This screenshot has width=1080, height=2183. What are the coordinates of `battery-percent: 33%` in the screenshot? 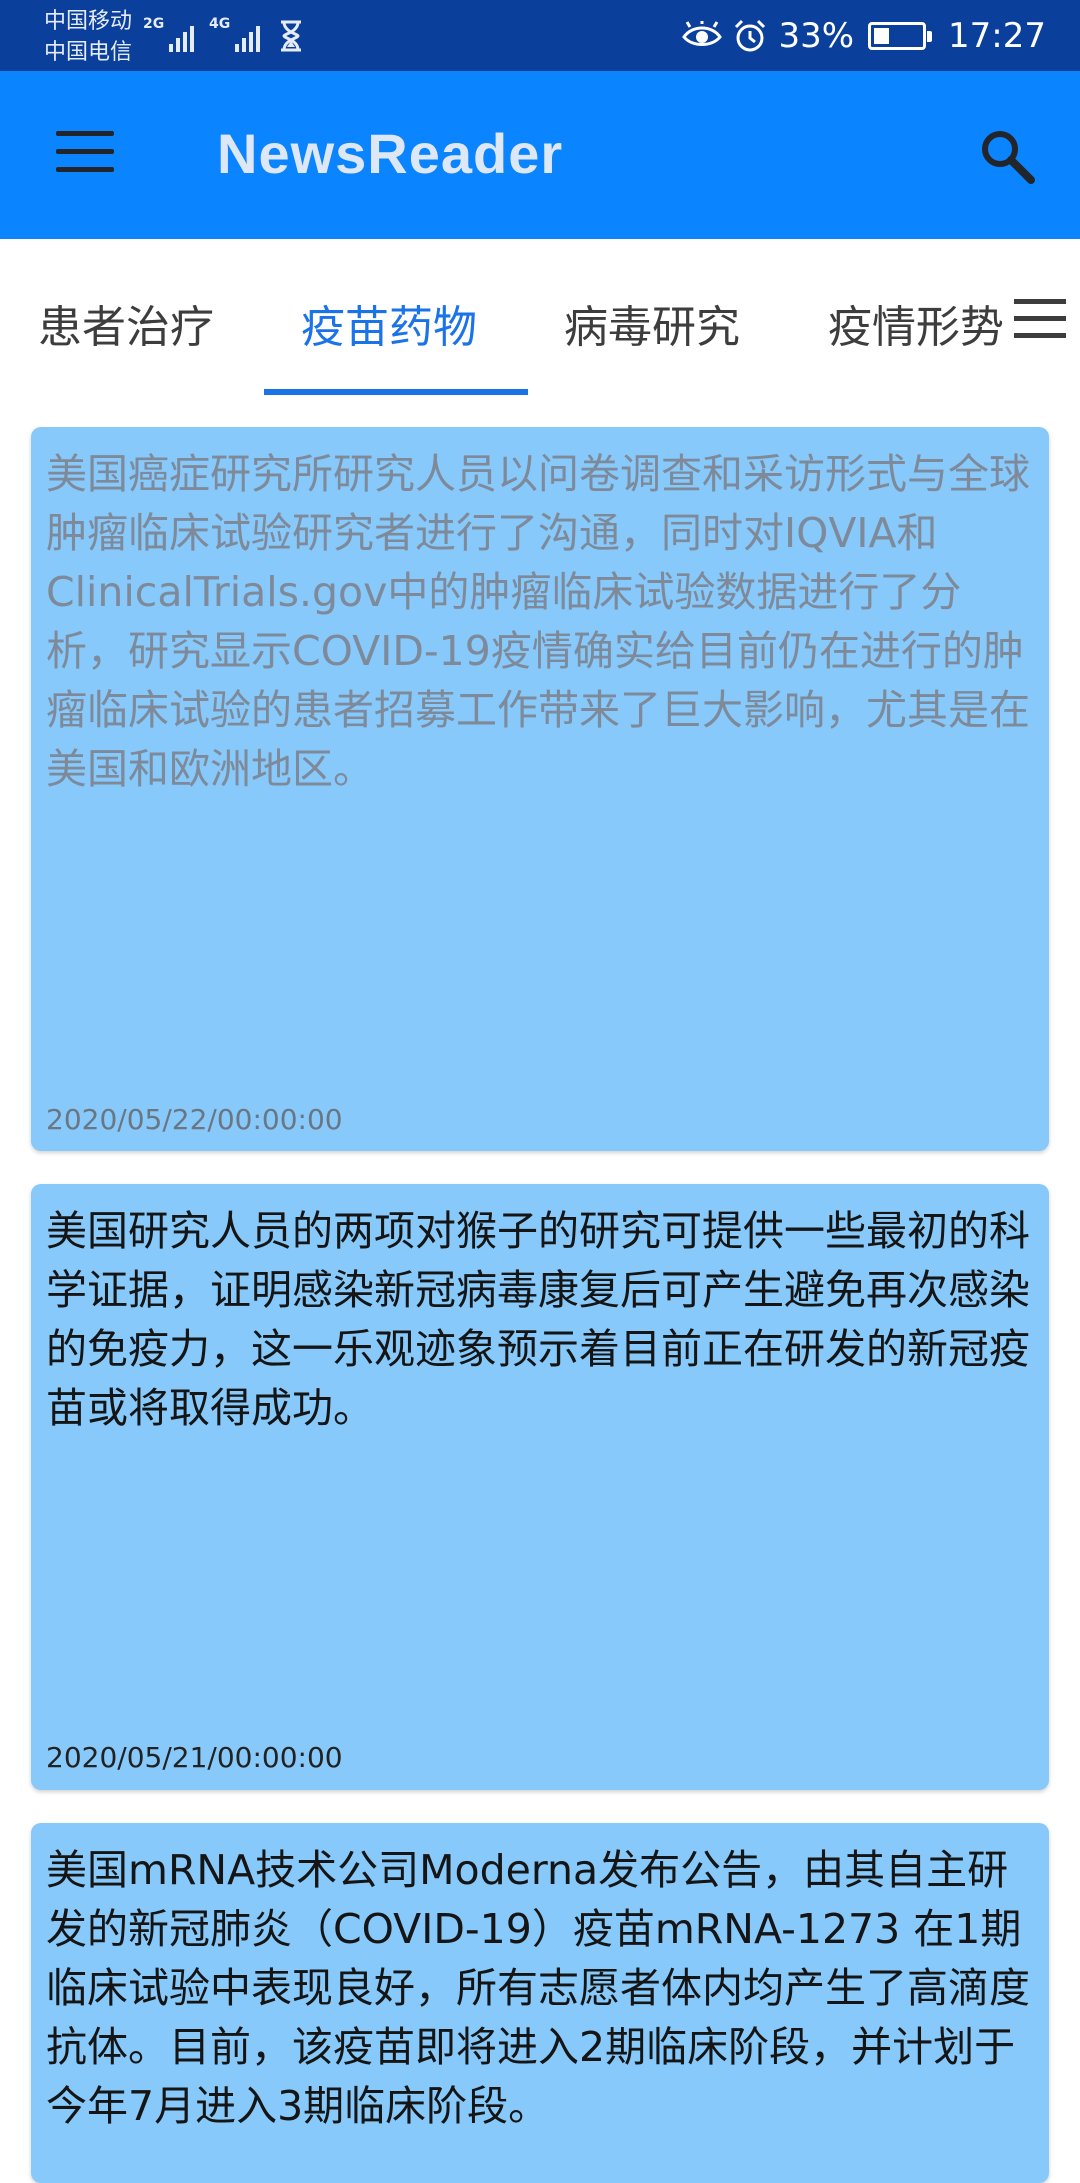 It's located at (816, 36).